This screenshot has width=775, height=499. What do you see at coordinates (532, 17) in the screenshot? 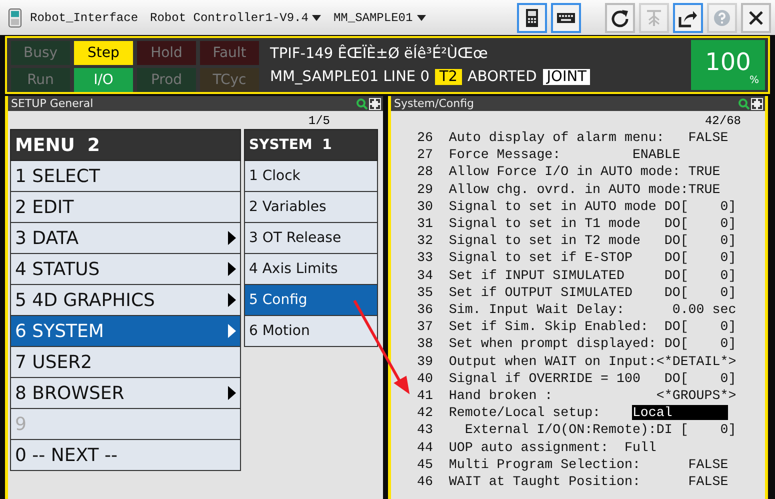
I see `pendant-button` at bounding box center [532, 17].